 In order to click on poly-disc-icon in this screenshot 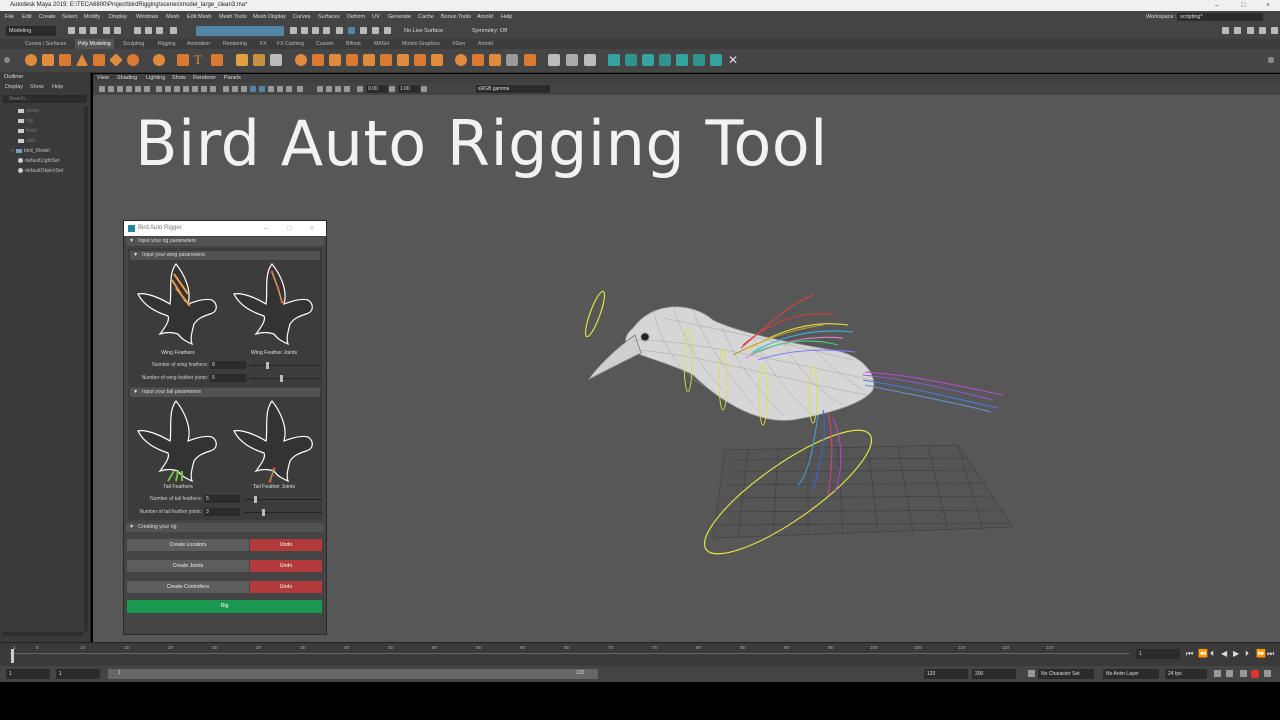, I will do `click(133, 60)`.